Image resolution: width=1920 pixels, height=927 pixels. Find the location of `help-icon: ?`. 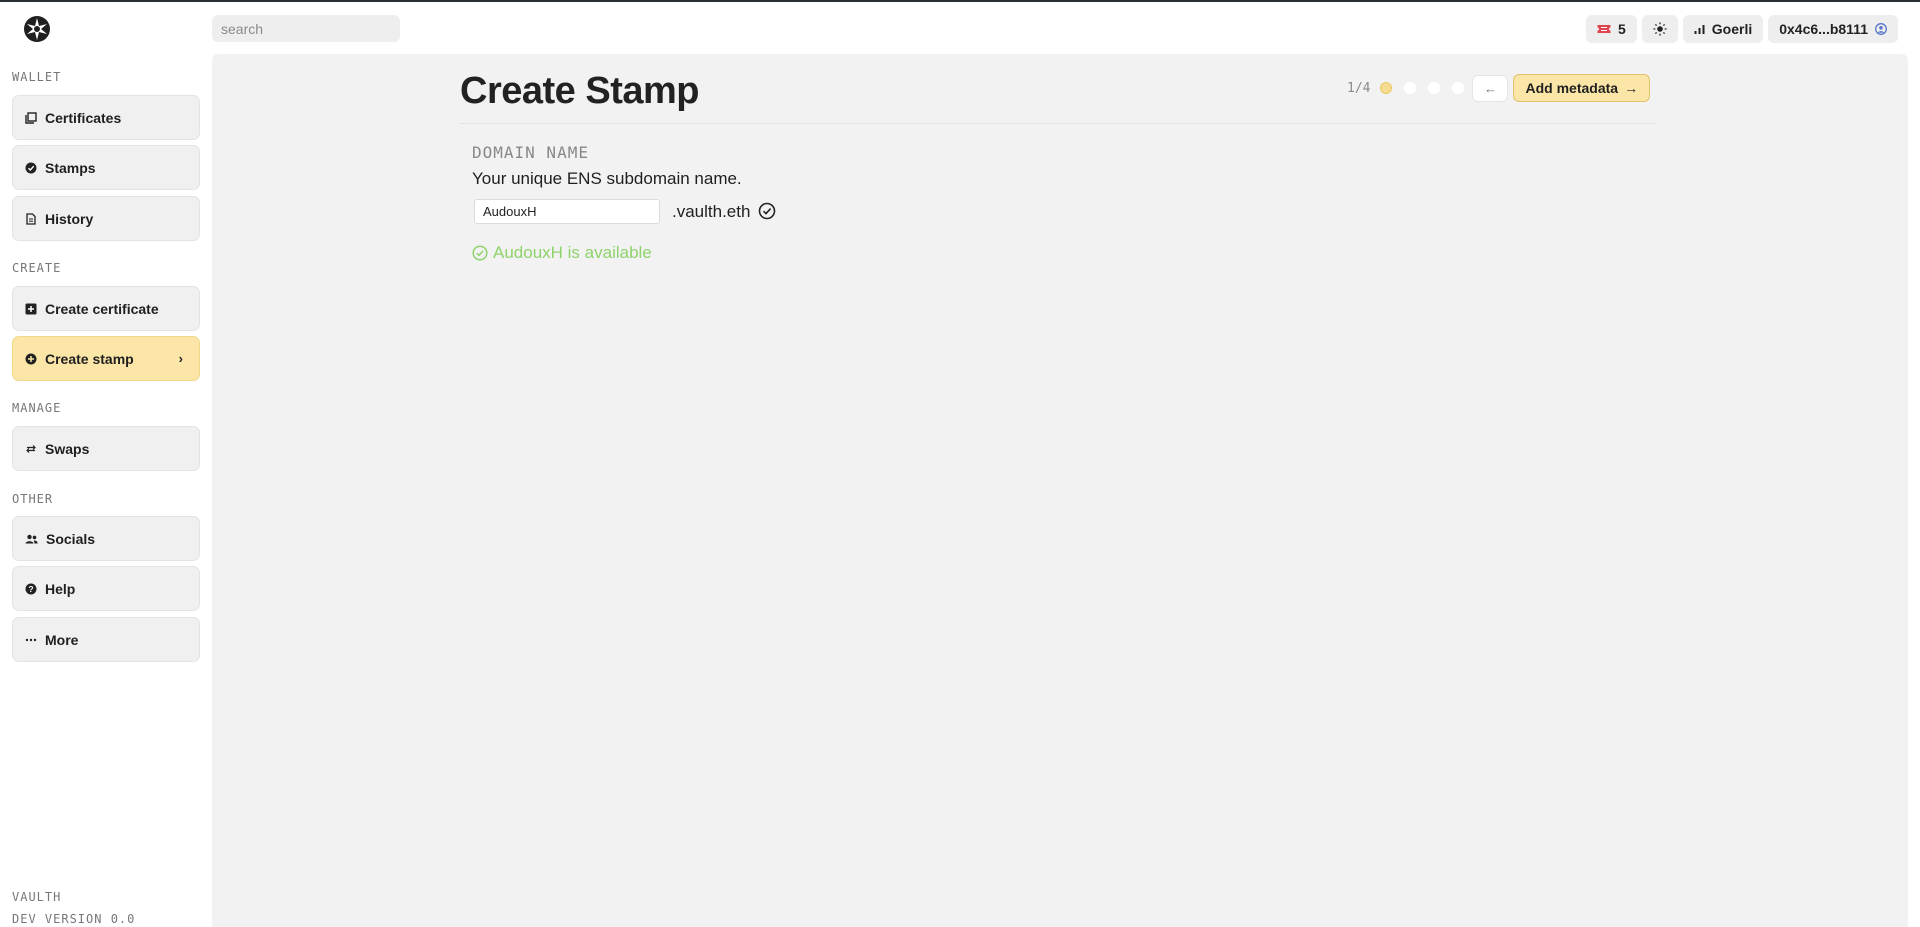

help-icon: ? is located at coordinates (31, 588).